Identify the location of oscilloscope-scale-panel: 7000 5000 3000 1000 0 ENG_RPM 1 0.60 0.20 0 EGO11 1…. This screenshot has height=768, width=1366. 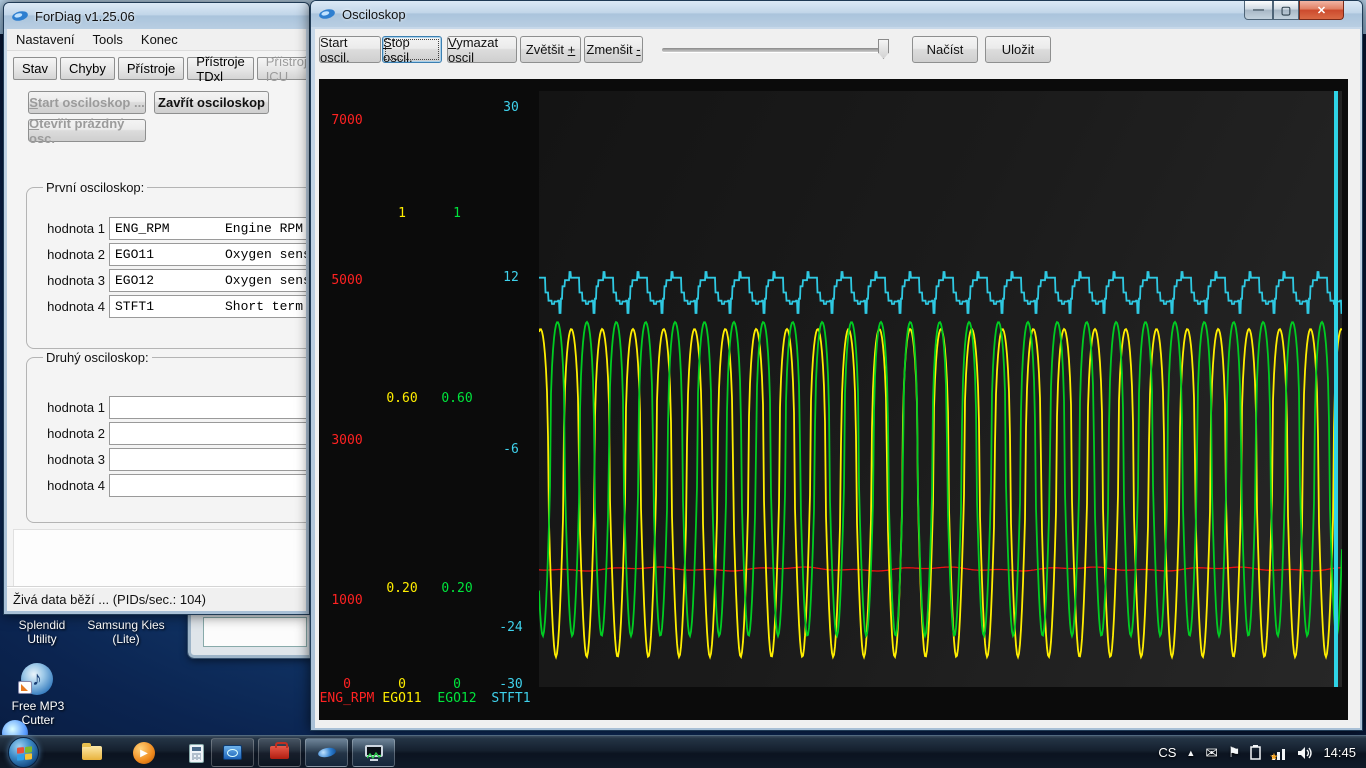
(429, 399).